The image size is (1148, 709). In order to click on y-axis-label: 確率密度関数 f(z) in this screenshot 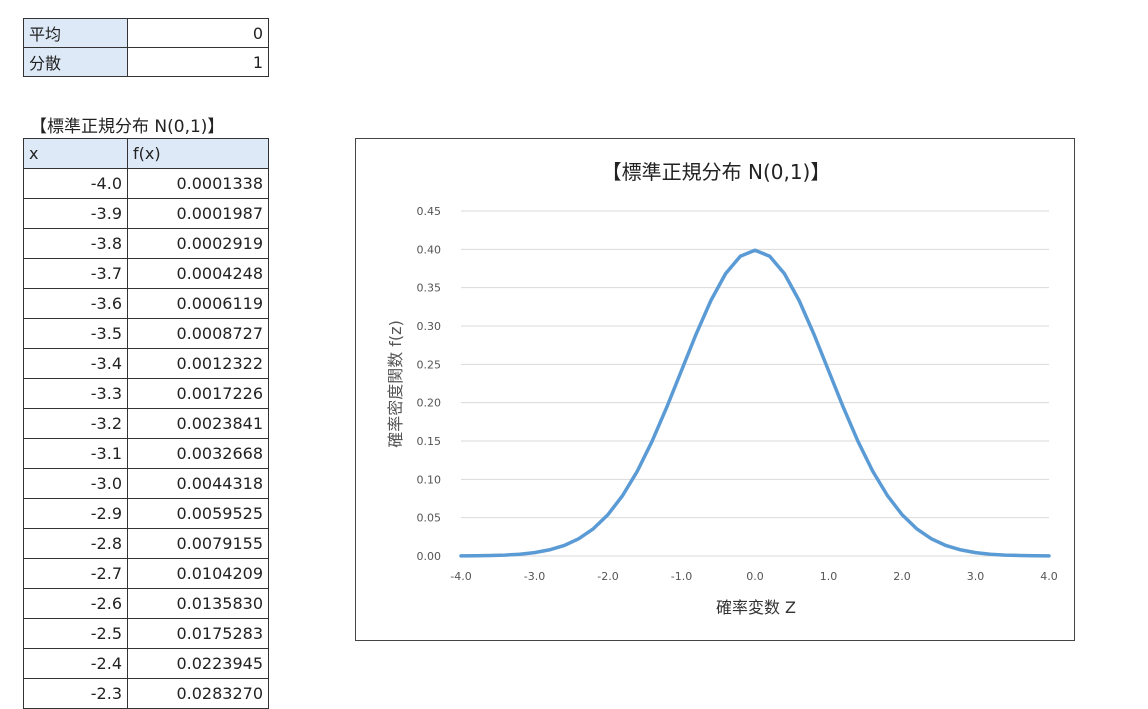, I will do `click(395, 384)`.